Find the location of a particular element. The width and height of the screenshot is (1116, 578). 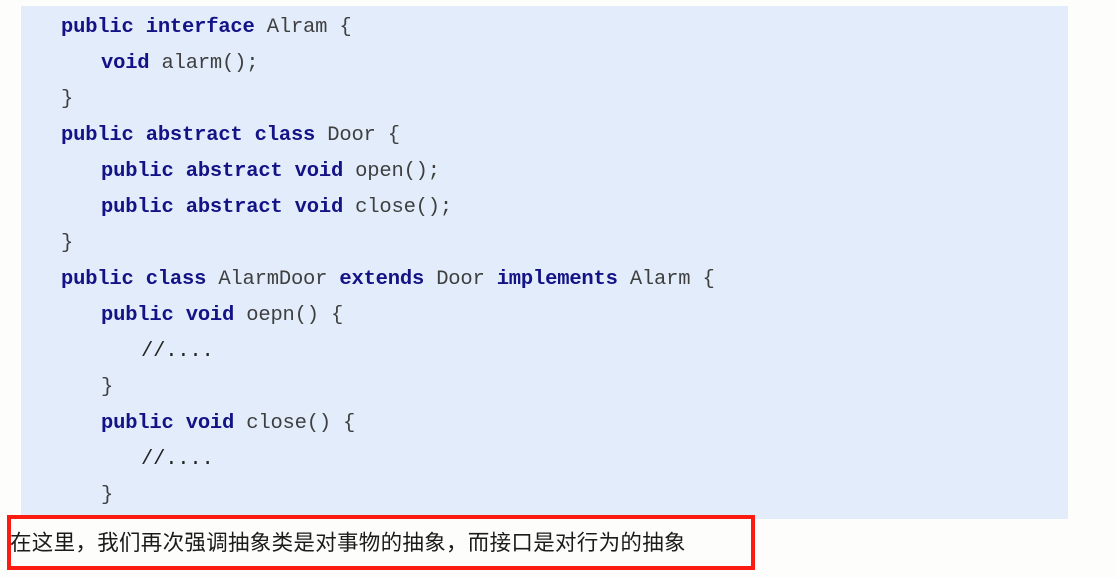

code-token-id: open(); is located at coordinates (397, 171).